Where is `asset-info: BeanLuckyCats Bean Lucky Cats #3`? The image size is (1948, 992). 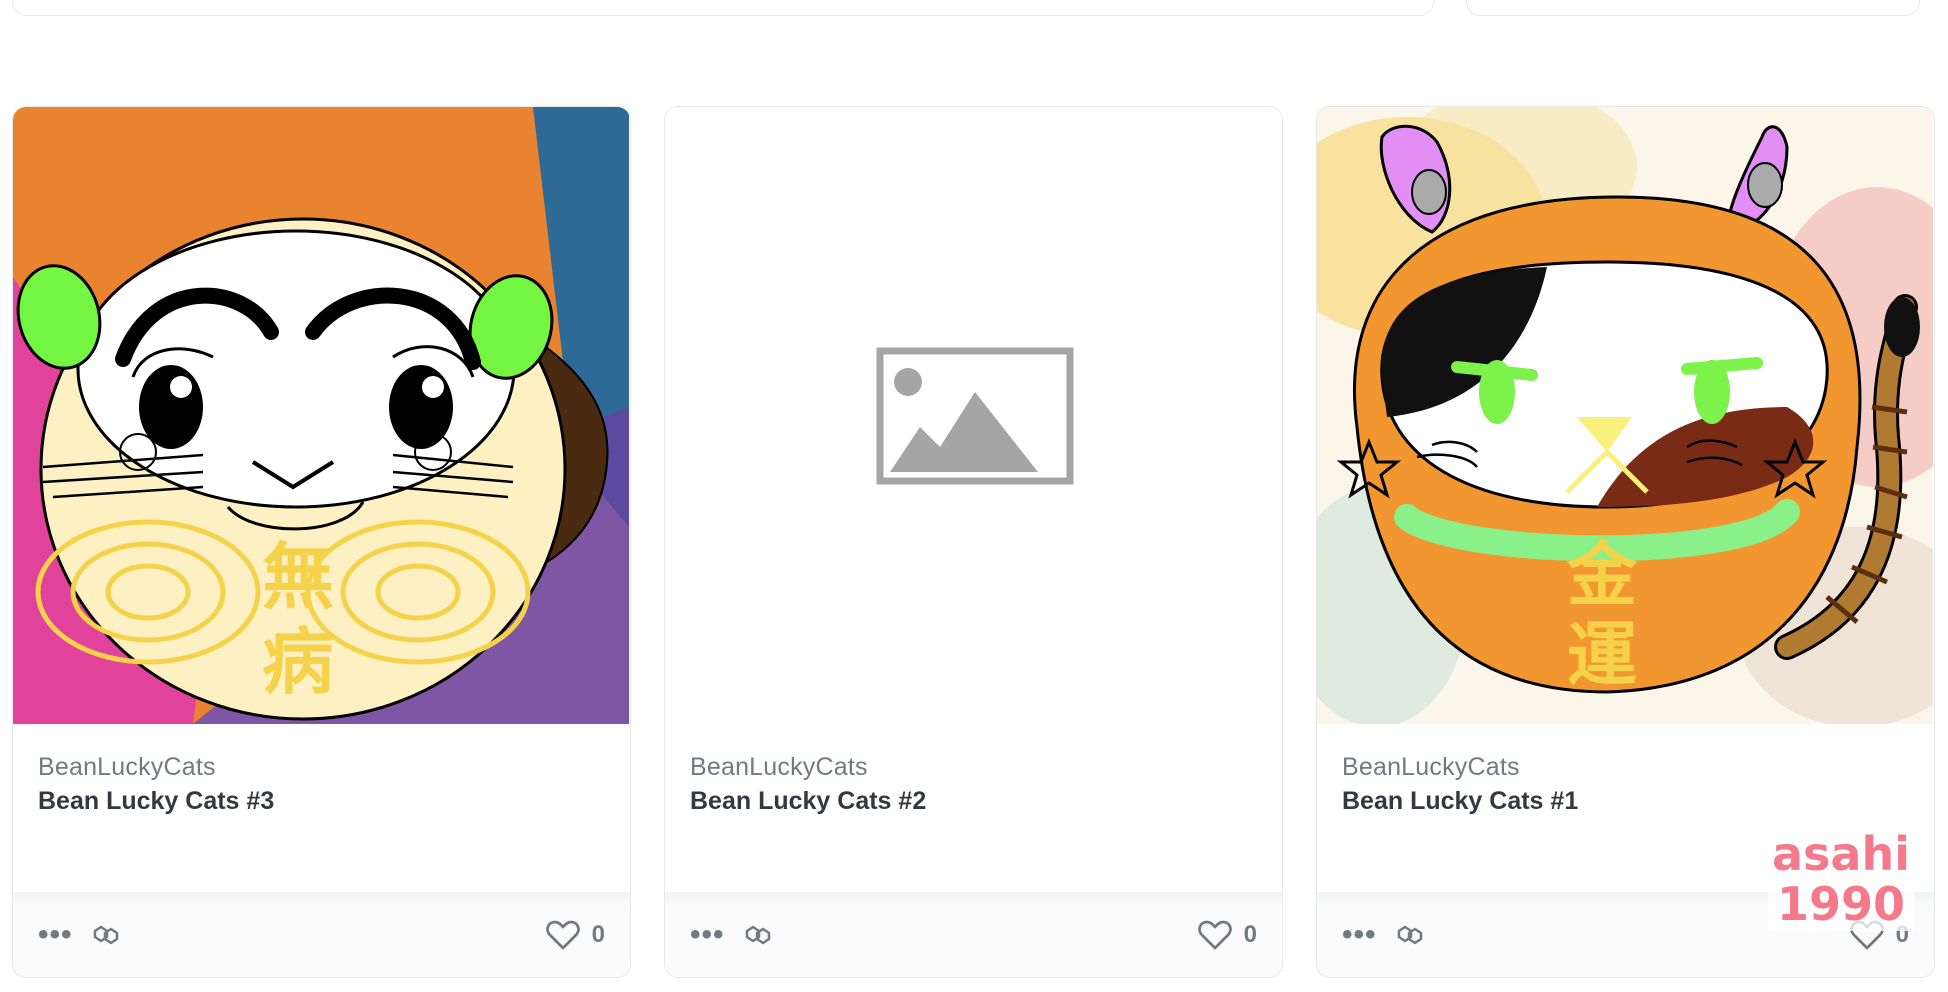
asset-info: BeanLuckyCats Bean Lucky Cats #3 is located at coordinates (321, 809).